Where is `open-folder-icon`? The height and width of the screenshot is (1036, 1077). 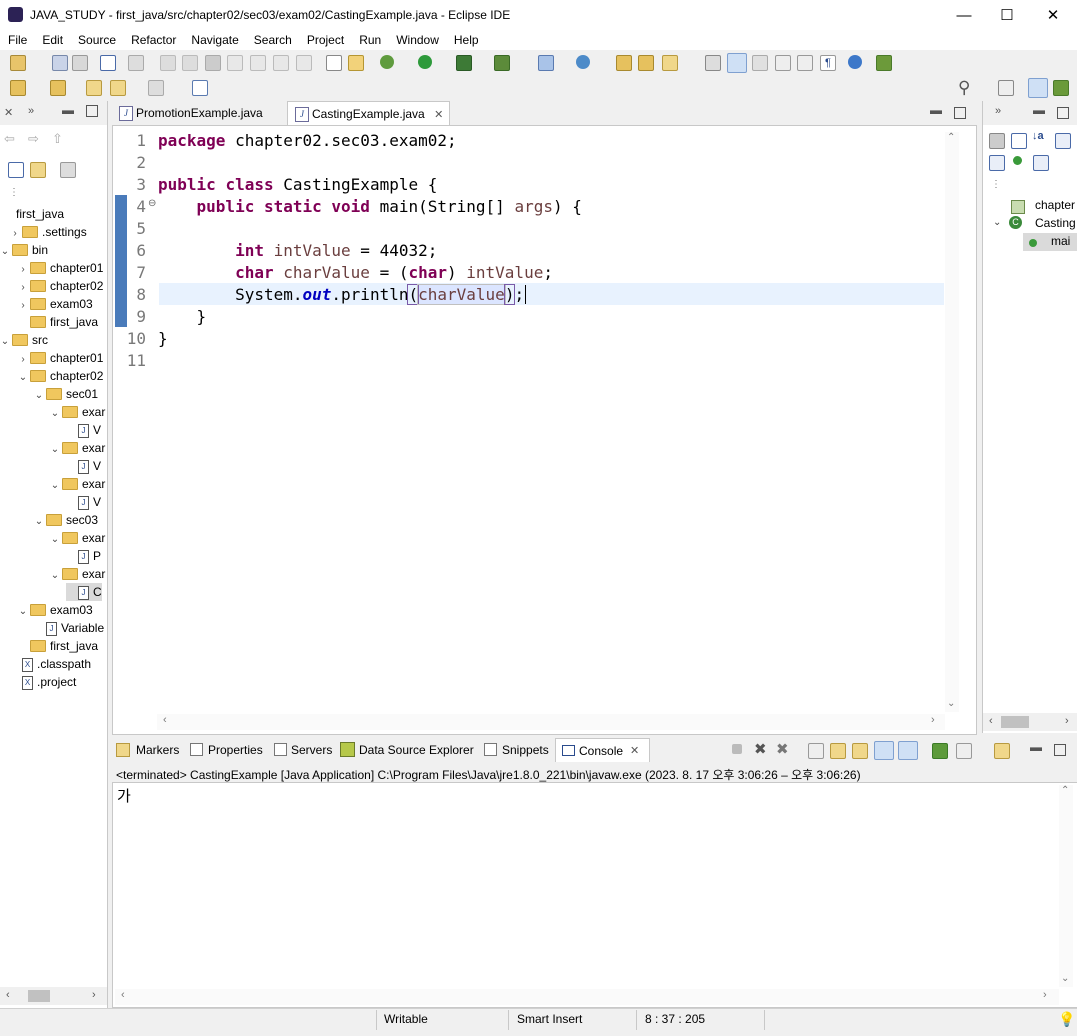
open-folder-icon is located at coordinates (646, 63).